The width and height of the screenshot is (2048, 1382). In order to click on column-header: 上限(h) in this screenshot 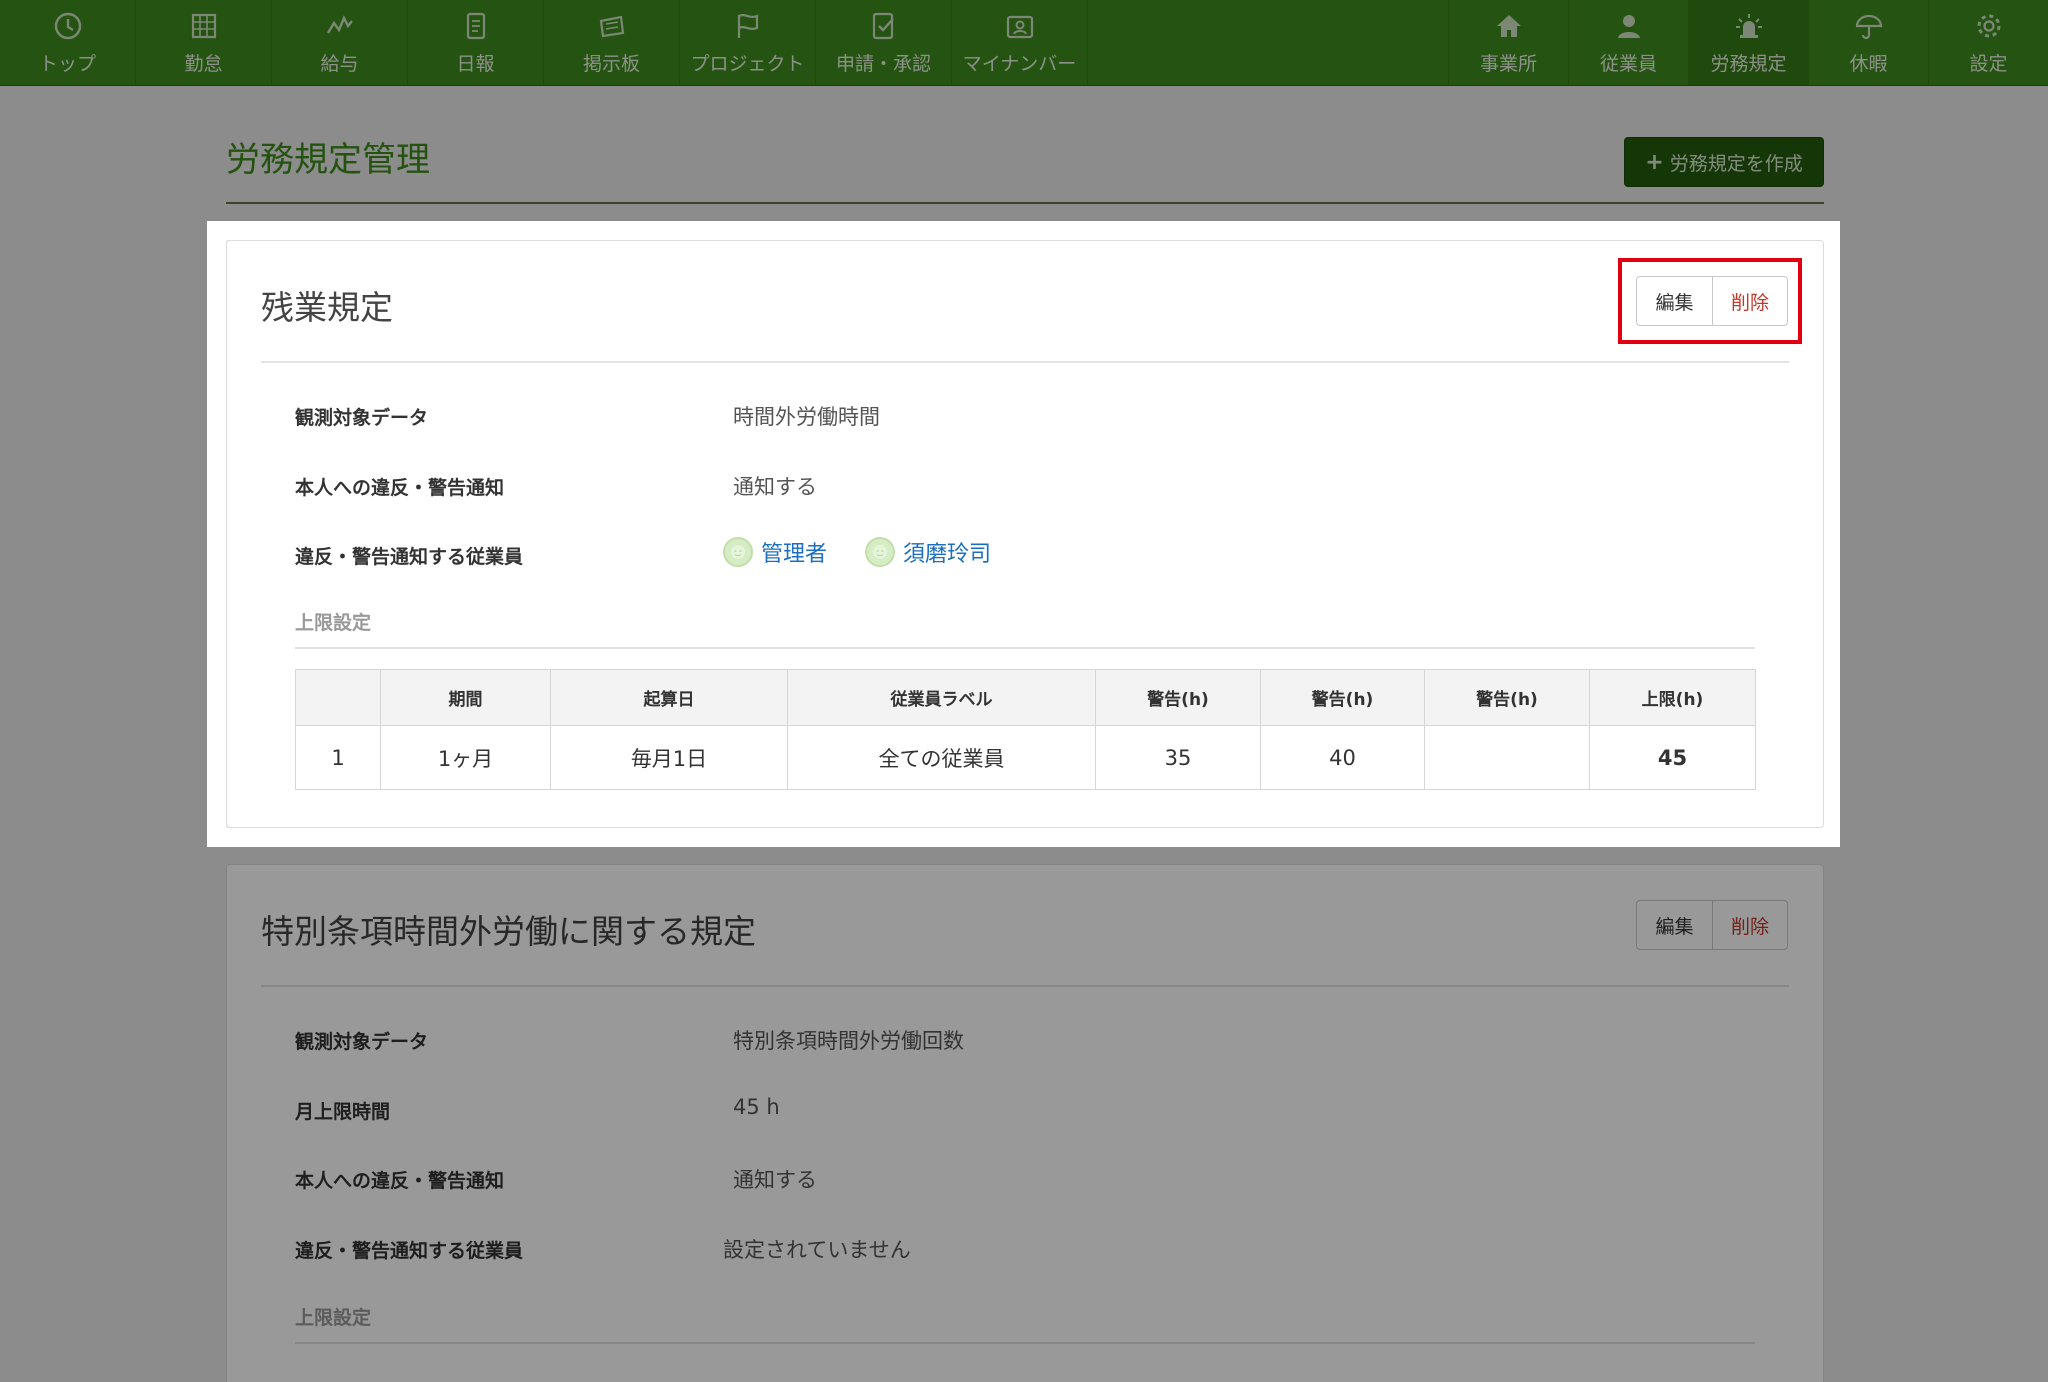, I will do `click(1672, 697)`.